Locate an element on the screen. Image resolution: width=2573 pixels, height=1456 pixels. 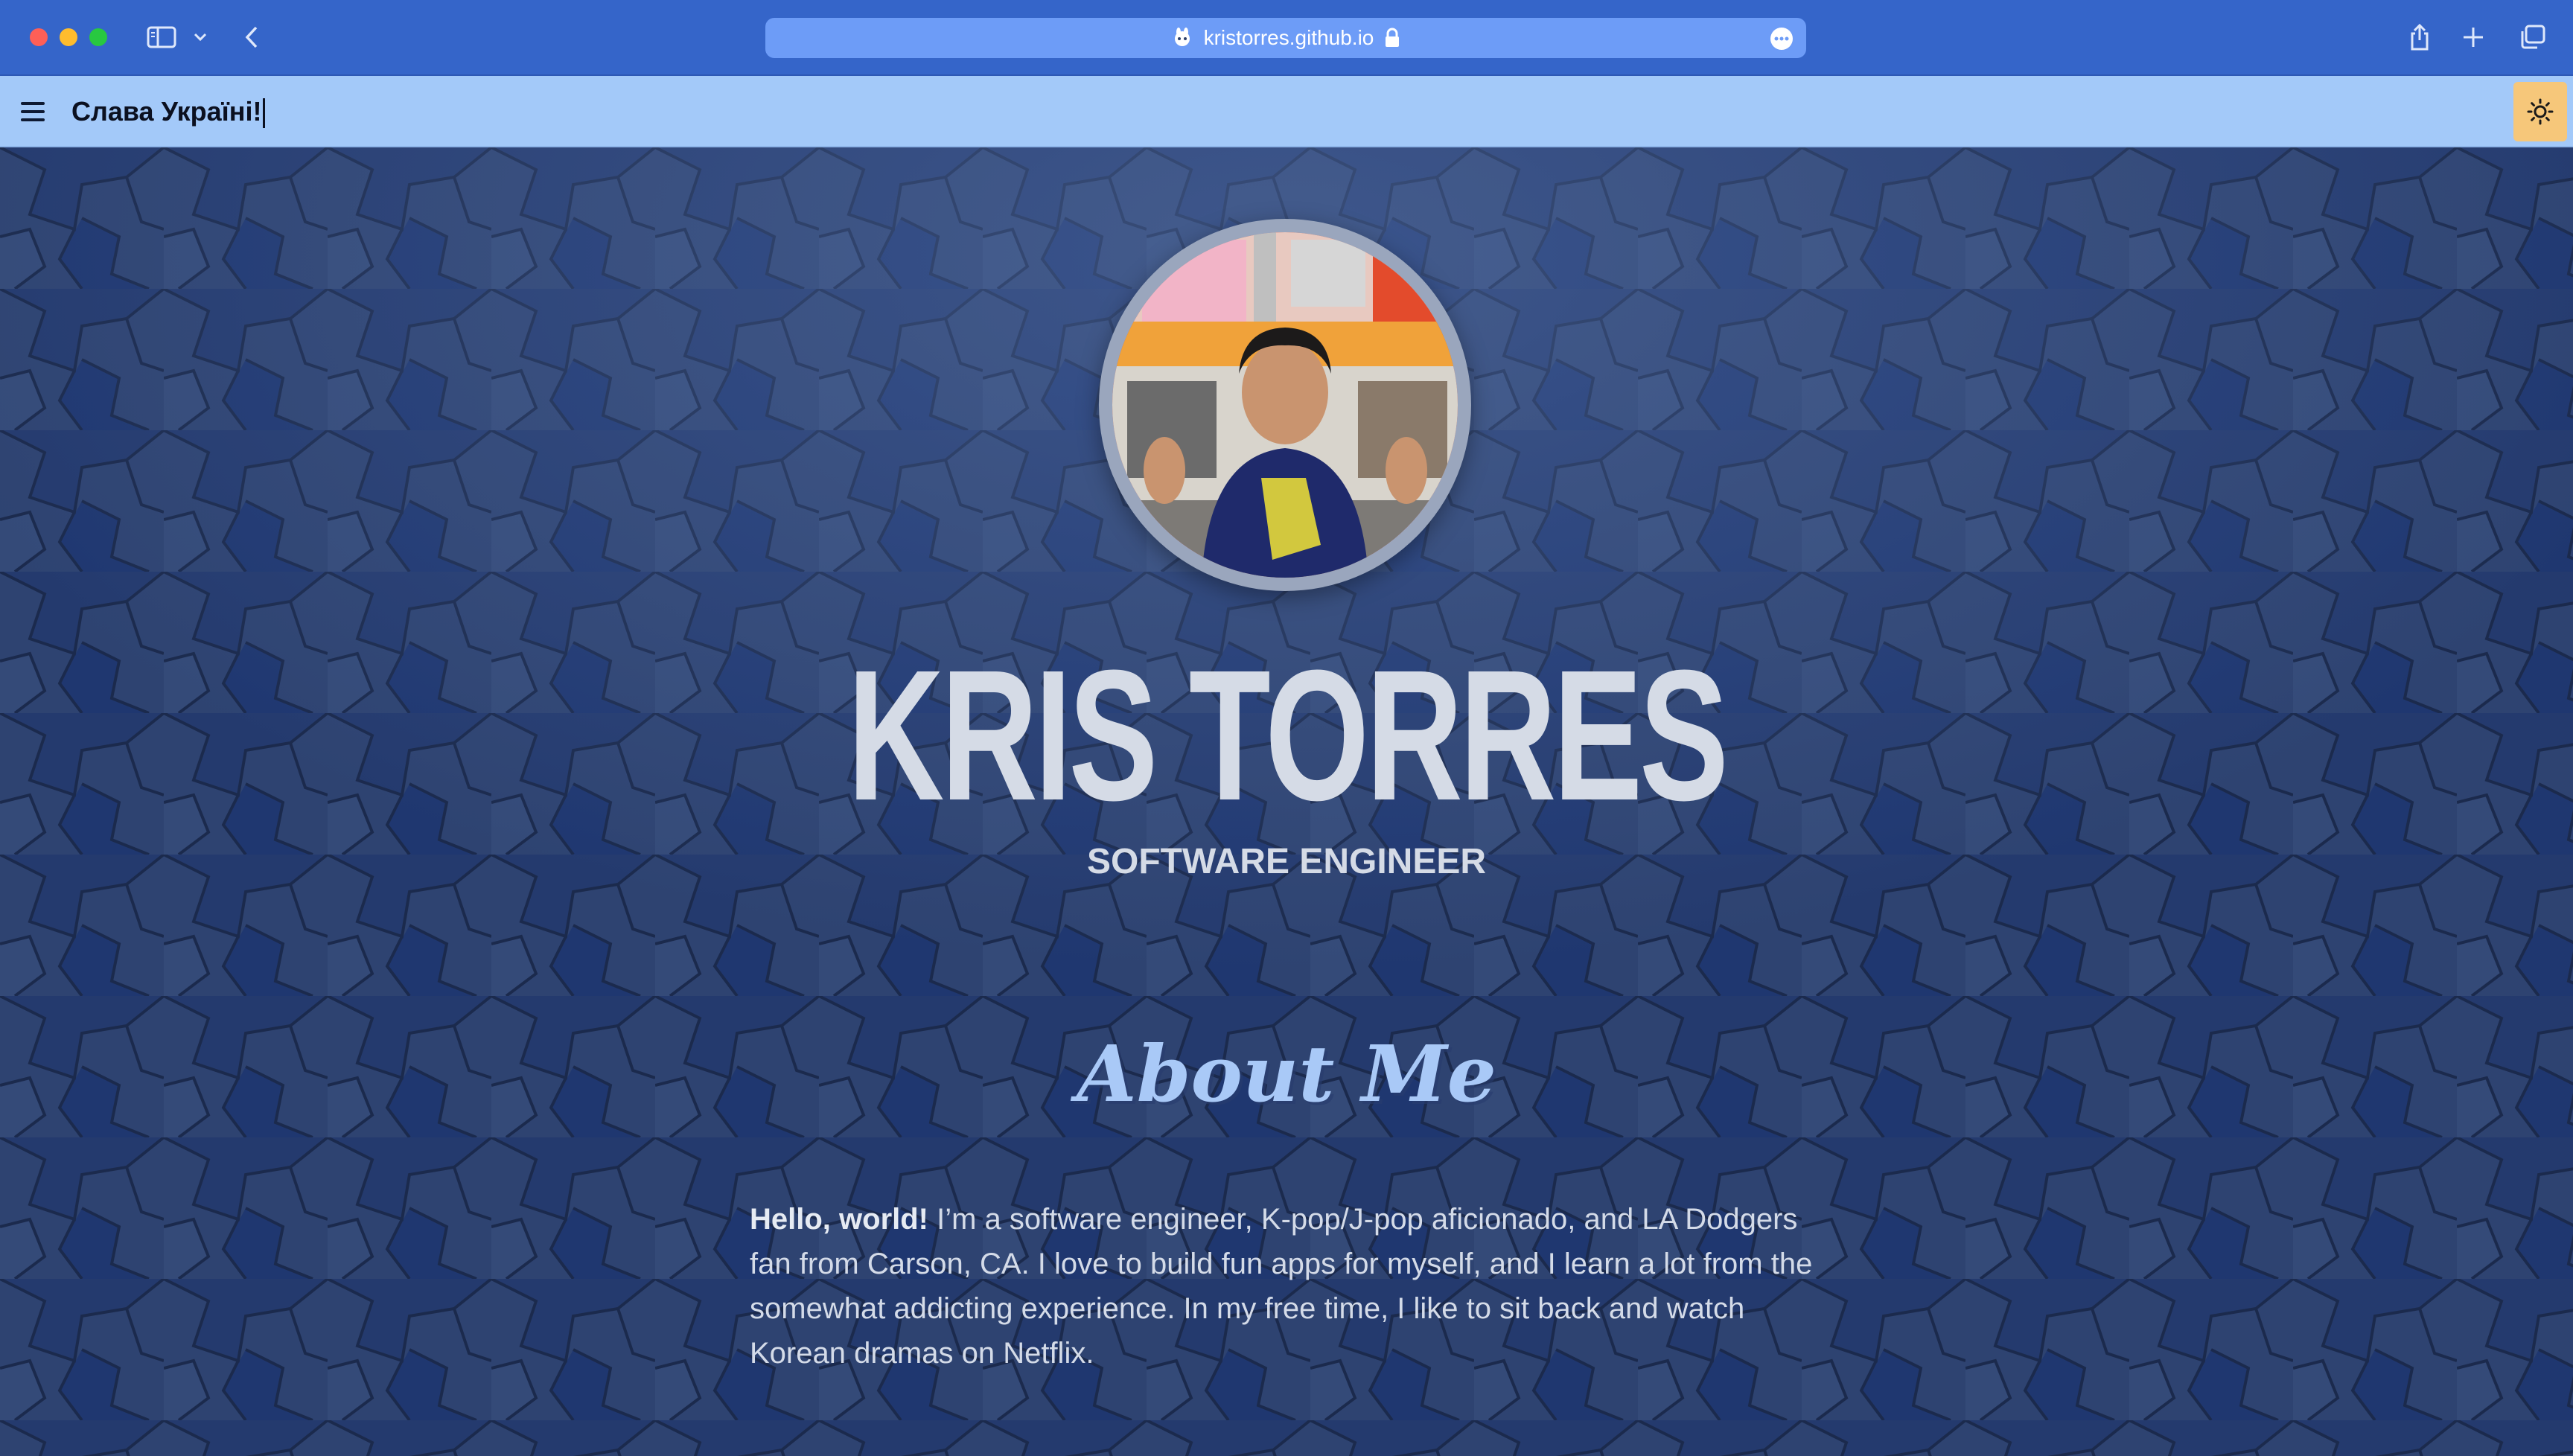
site-title: Слава Україні! is located at coordinates (168, 111).